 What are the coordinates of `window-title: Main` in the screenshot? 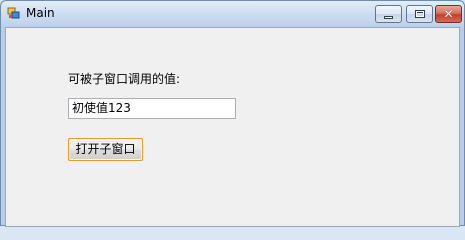 It's located at (40, 13).